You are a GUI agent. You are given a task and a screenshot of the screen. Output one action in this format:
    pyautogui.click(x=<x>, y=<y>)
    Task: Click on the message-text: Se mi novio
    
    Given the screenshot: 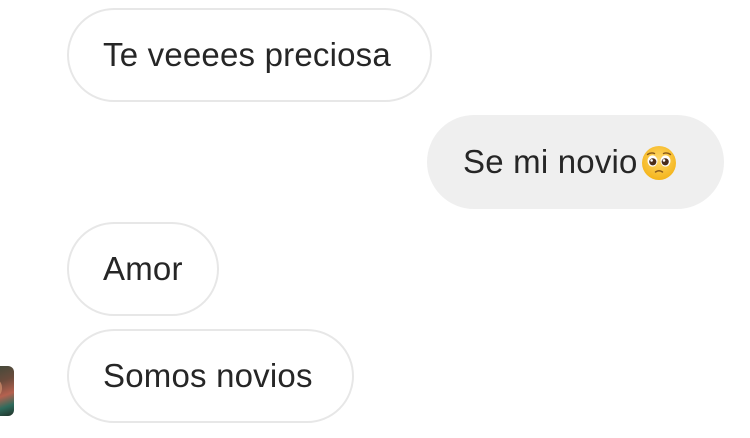 What is the action you would take?
    pyautogui.click(x=550, y=161)
    